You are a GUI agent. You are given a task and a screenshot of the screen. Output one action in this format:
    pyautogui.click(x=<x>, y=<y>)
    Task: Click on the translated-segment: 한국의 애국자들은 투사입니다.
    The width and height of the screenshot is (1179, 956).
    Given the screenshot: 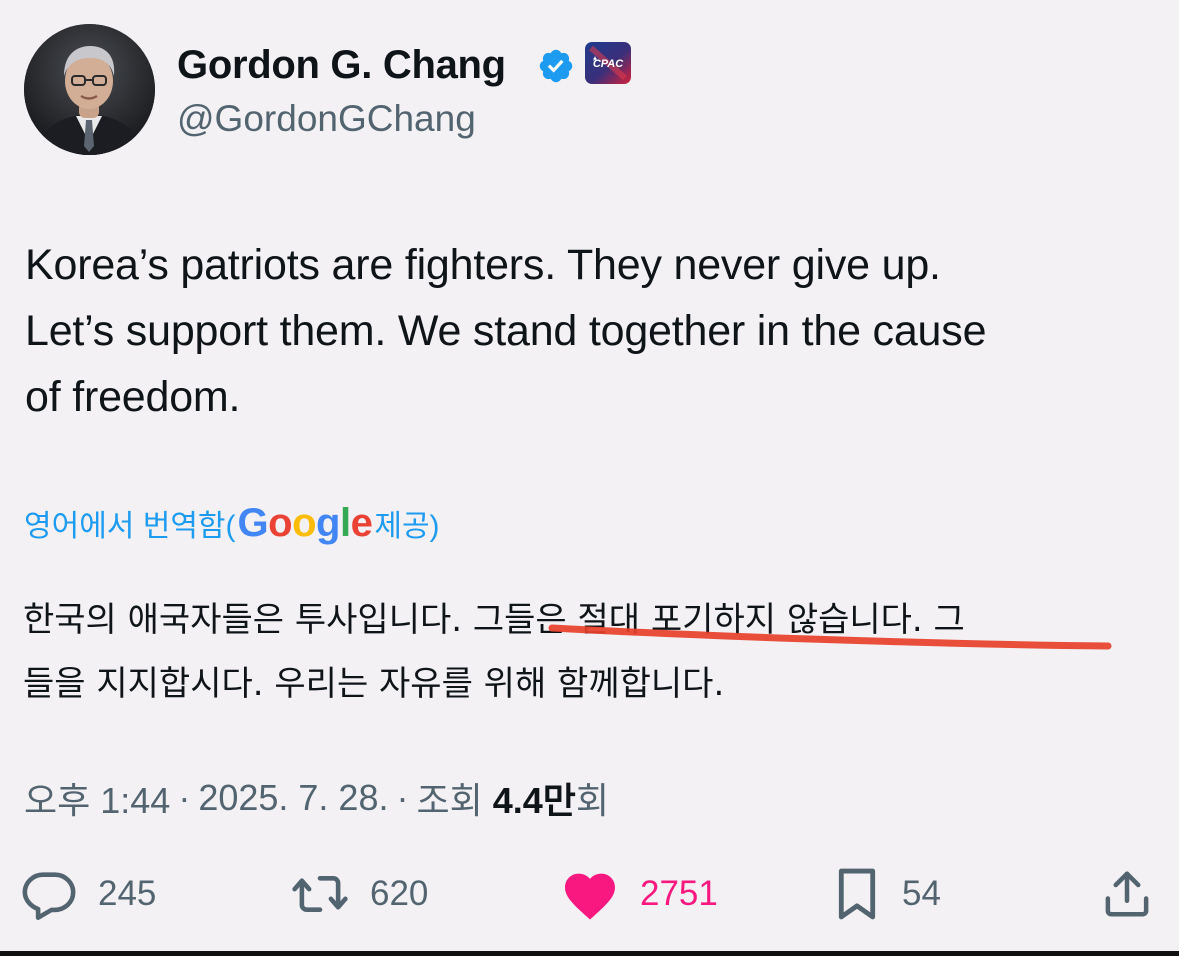 What is the action you would take?
    pyautogui.click(x=248, y=620)
    